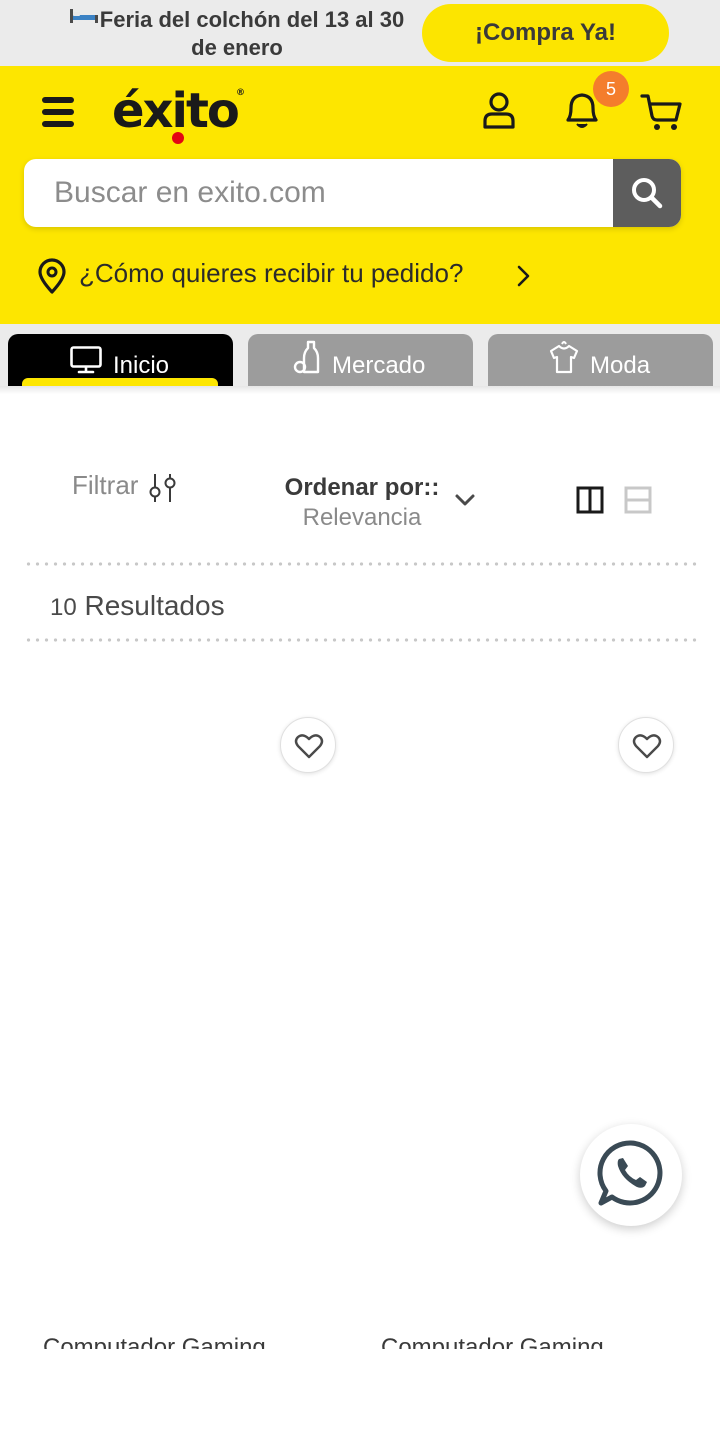 This screenshot has height=1452, width=720. I want to click on promo-text: Feria del colchón del 13 al 30 de enero, so click(237, 34).